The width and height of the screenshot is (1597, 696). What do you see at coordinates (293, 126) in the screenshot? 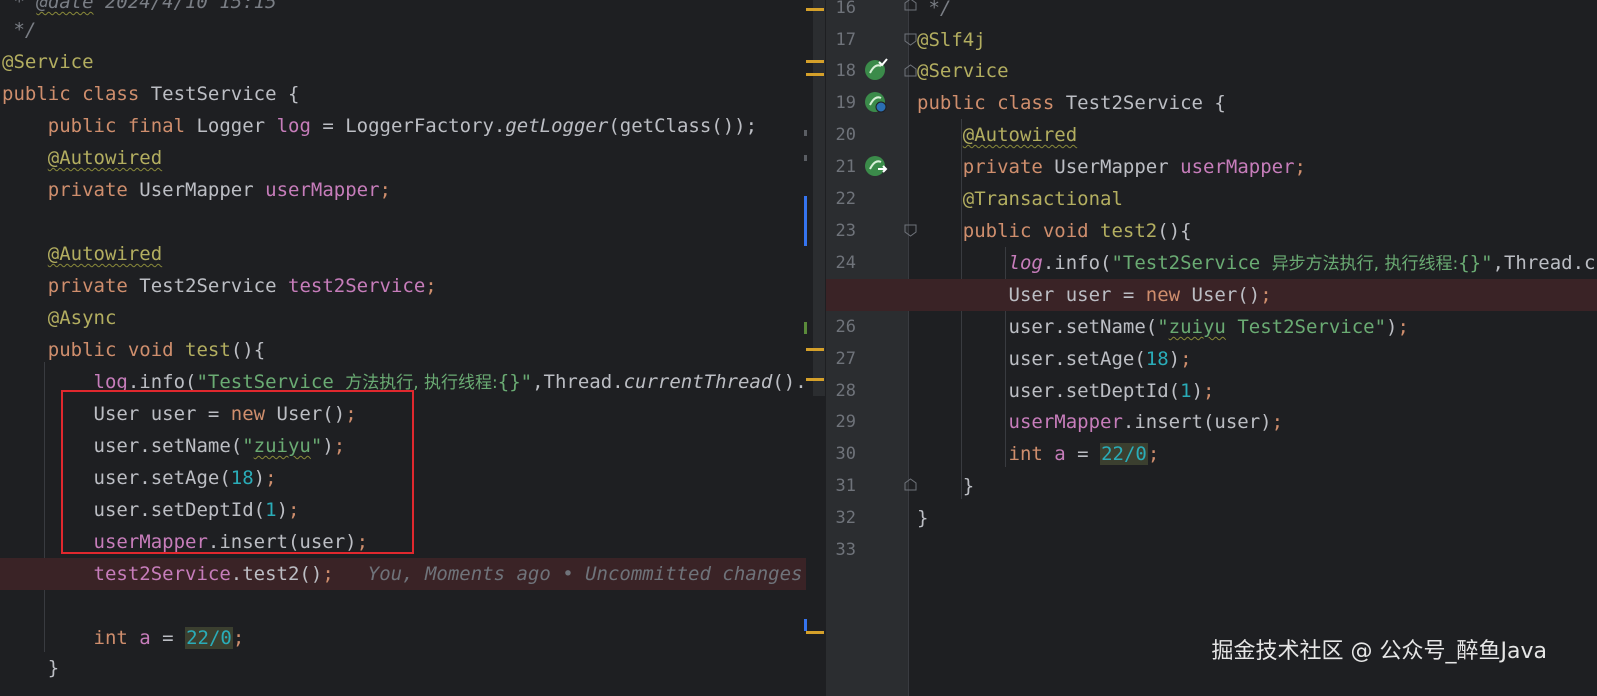
I see `code-token: log` at bounding box center [293, 126].